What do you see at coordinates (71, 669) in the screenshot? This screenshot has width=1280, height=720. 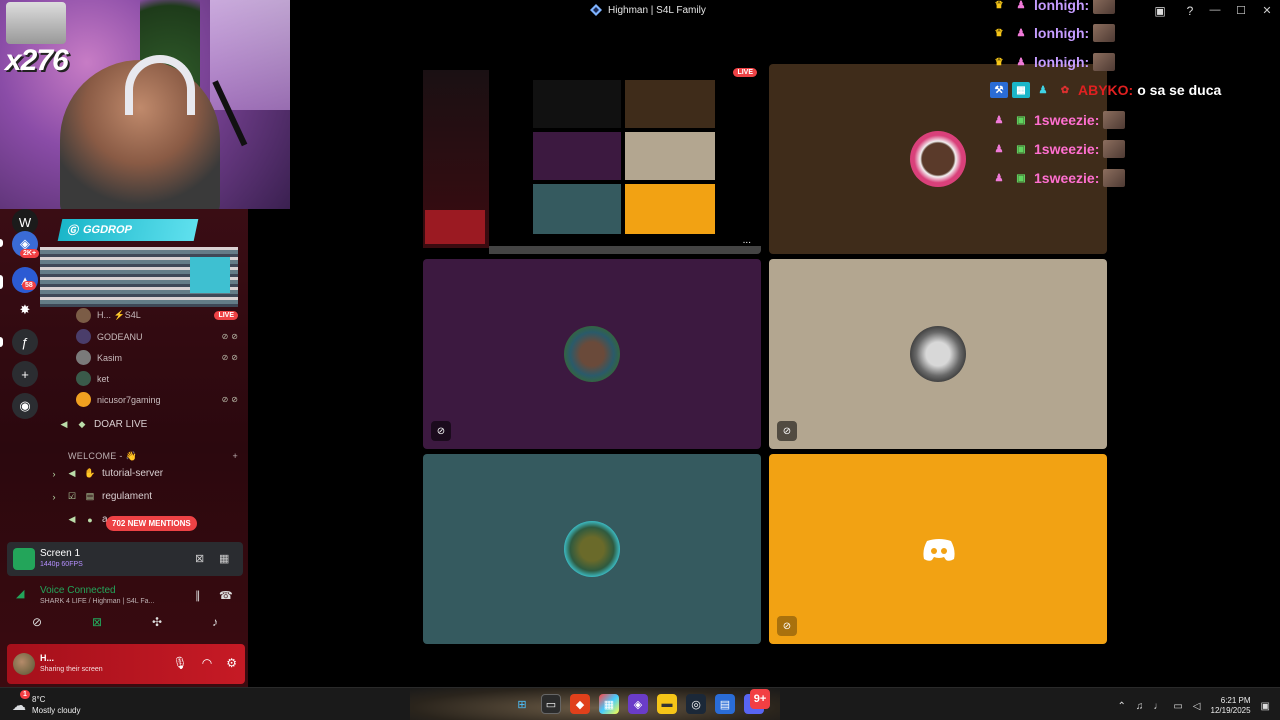 I see `user-status: Sharing their screen` at bounding box center [71, 669].